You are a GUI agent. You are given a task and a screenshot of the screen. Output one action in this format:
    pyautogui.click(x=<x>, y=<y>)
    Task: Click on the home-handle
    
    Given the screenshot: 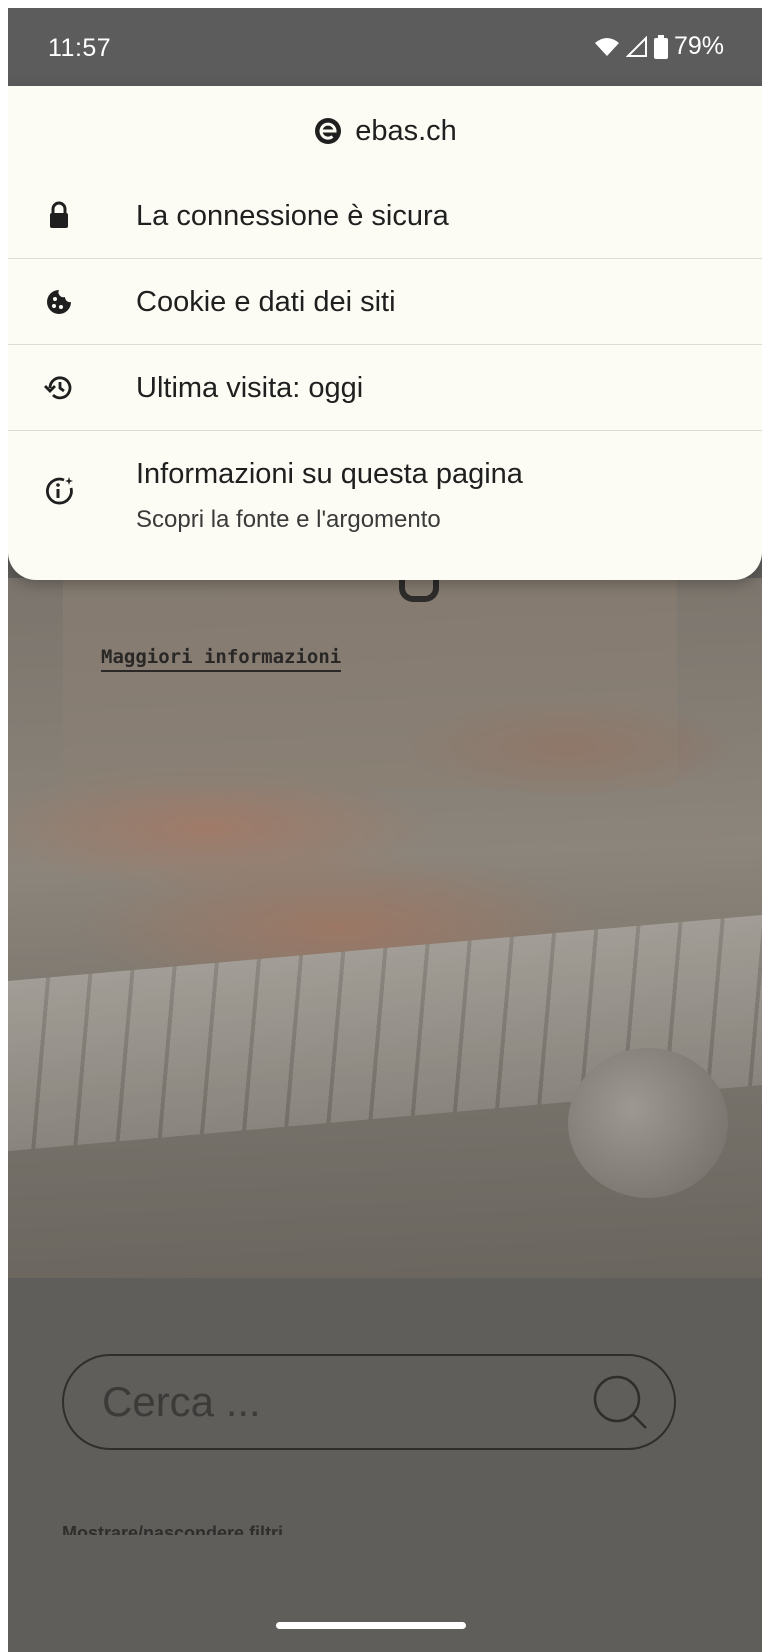 What is the action you would take?
    pyautogui.click(x=371, y=1625)
    